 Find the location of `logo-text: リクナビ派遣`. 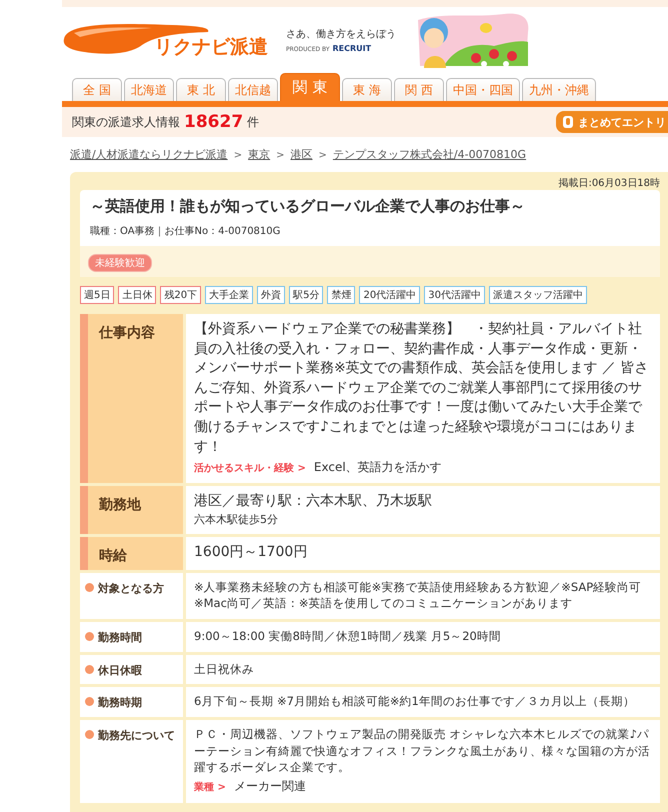

logo-text: リクナビ派遣 is located at coordinates (211, 47).